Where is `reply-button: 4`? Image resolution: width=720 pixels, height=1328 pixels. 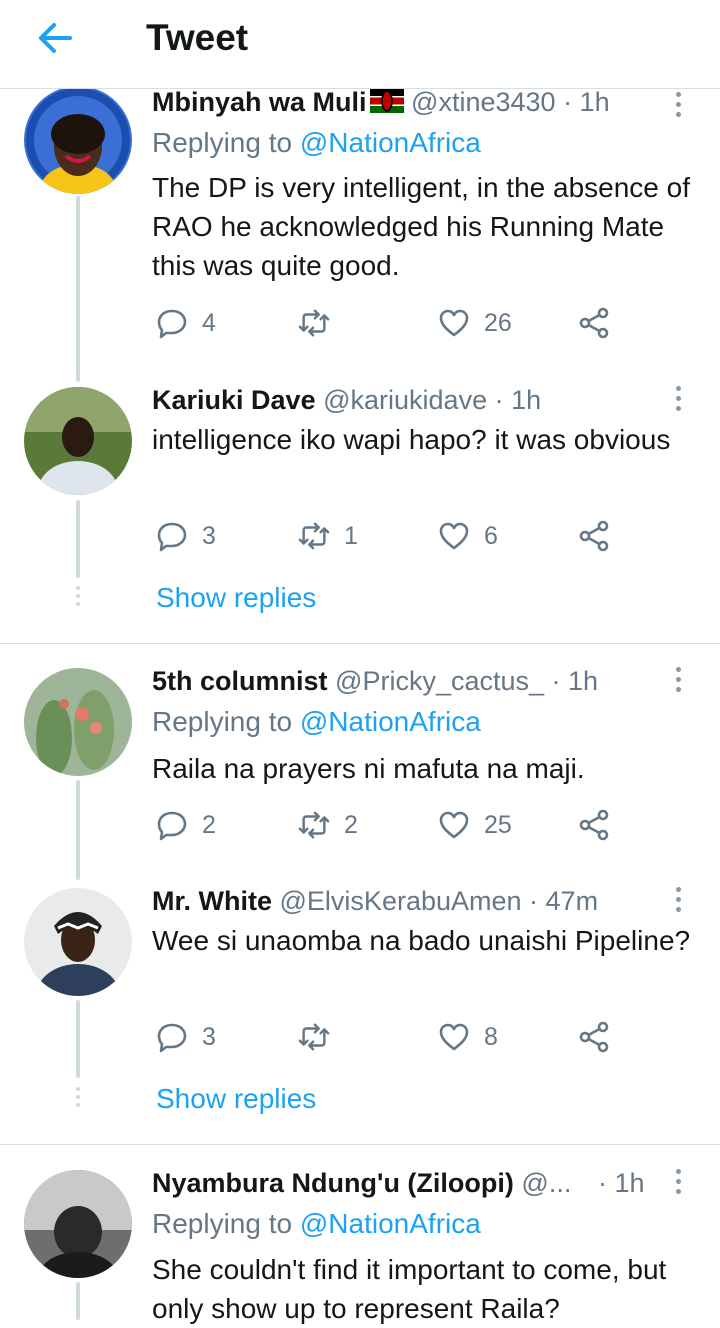 reply-button: 4 is located at coordinates (186, 323).